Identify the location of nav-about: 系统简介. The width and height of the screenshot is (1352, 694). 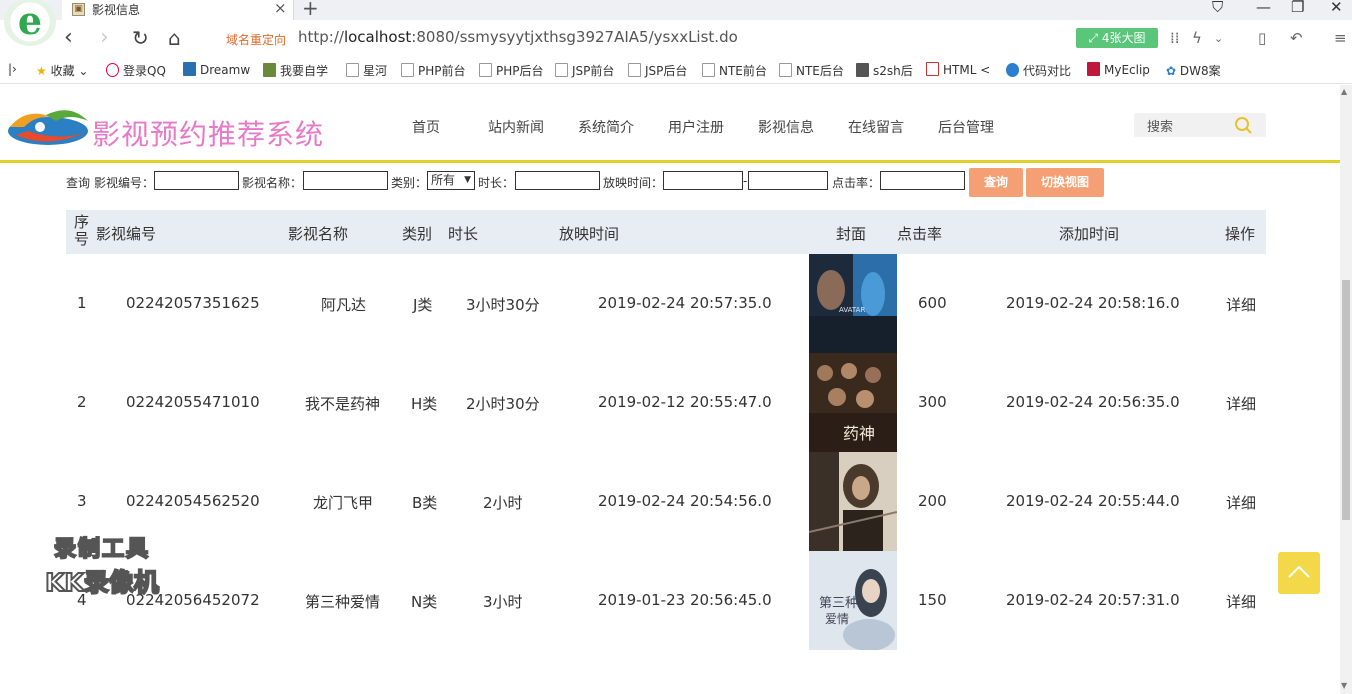
(606, 127).